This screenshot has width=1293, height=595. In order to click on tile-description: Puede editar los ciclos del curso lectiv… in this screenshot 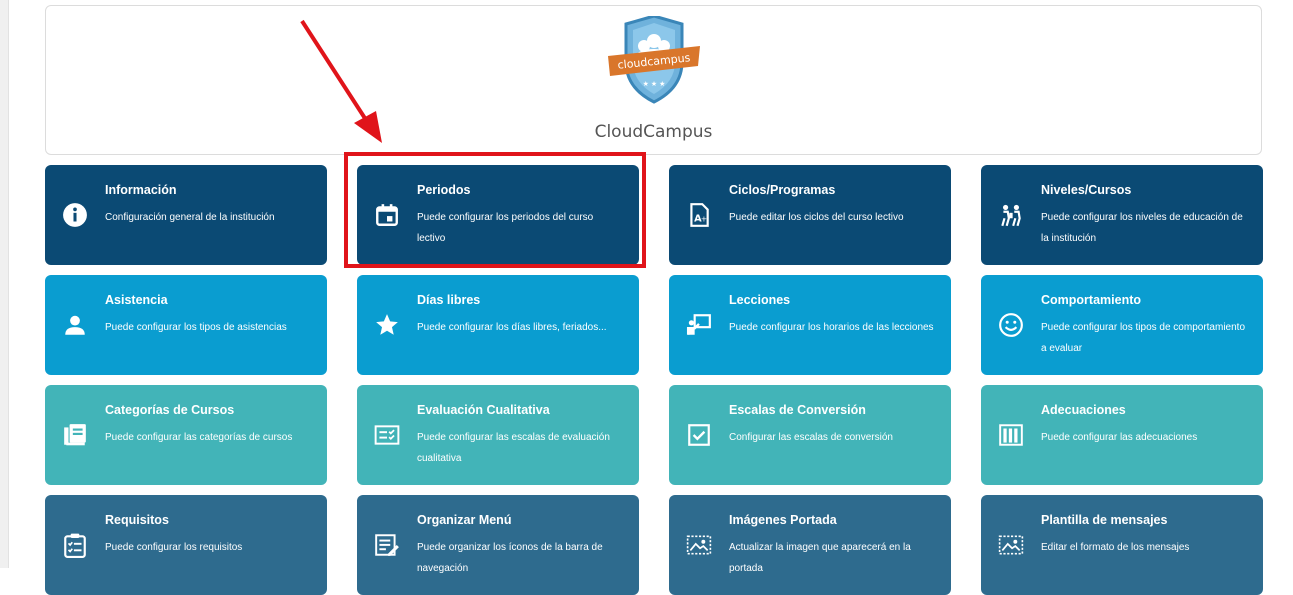, I will do `click(816, 217)`.